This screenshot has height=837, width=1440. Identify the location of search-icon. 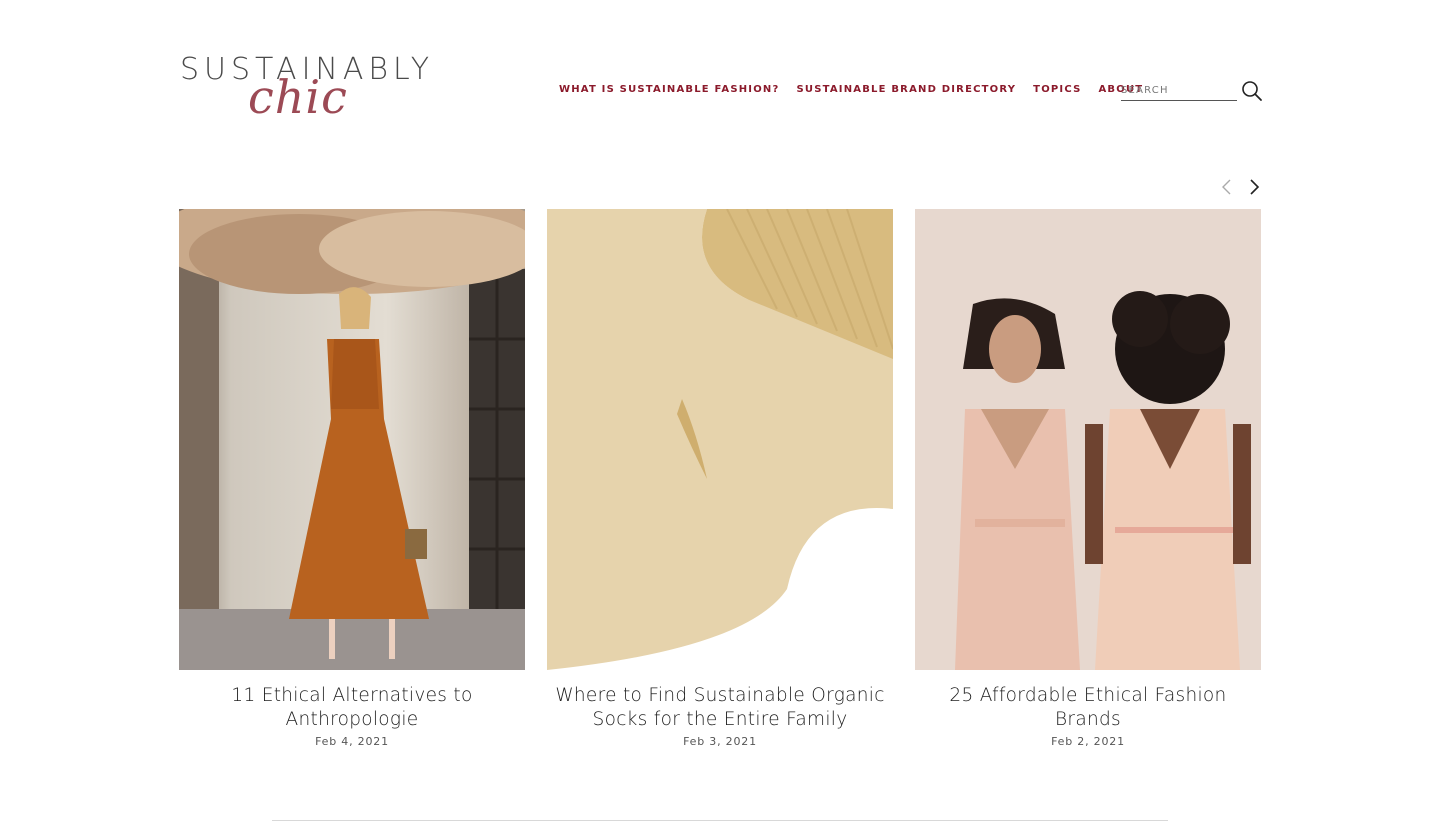
(1252, 91).